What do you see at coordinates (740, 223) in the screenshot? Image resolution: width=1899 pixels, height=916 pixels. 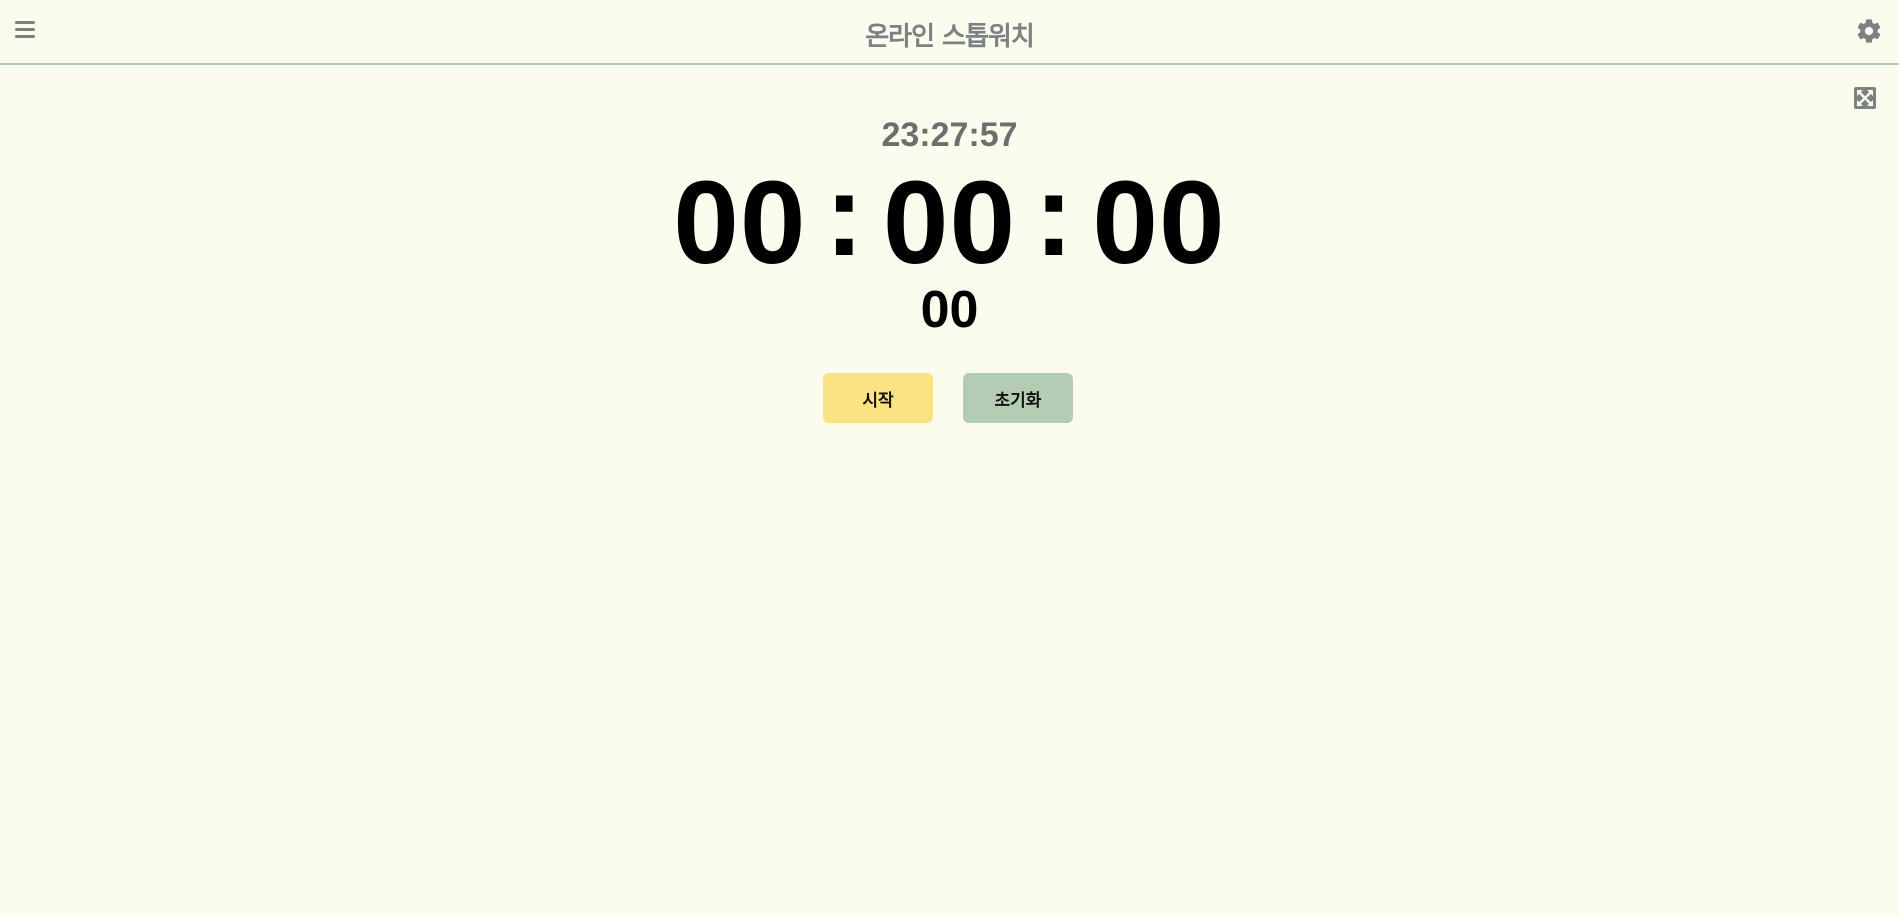 I see `hours-value: 00` at bounding box center [740, 223].